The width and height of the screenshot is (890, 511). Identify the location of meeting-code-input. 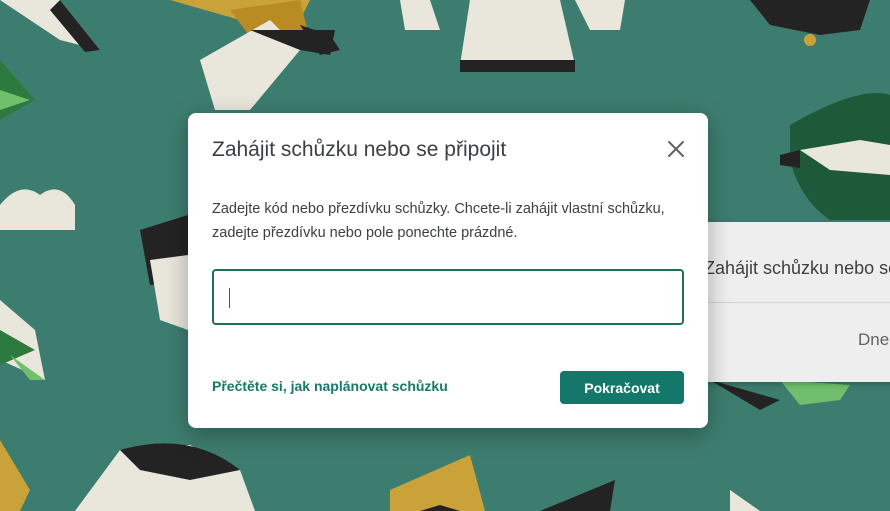
(448, 297).